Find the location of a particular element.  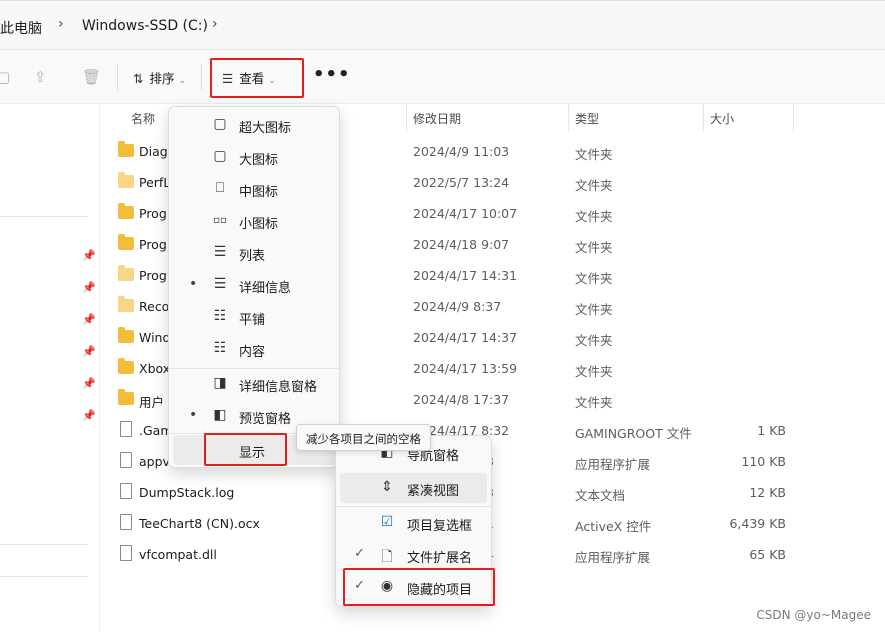

menu-item-list: ☰ 列表 is located at coordinates (254, 253).